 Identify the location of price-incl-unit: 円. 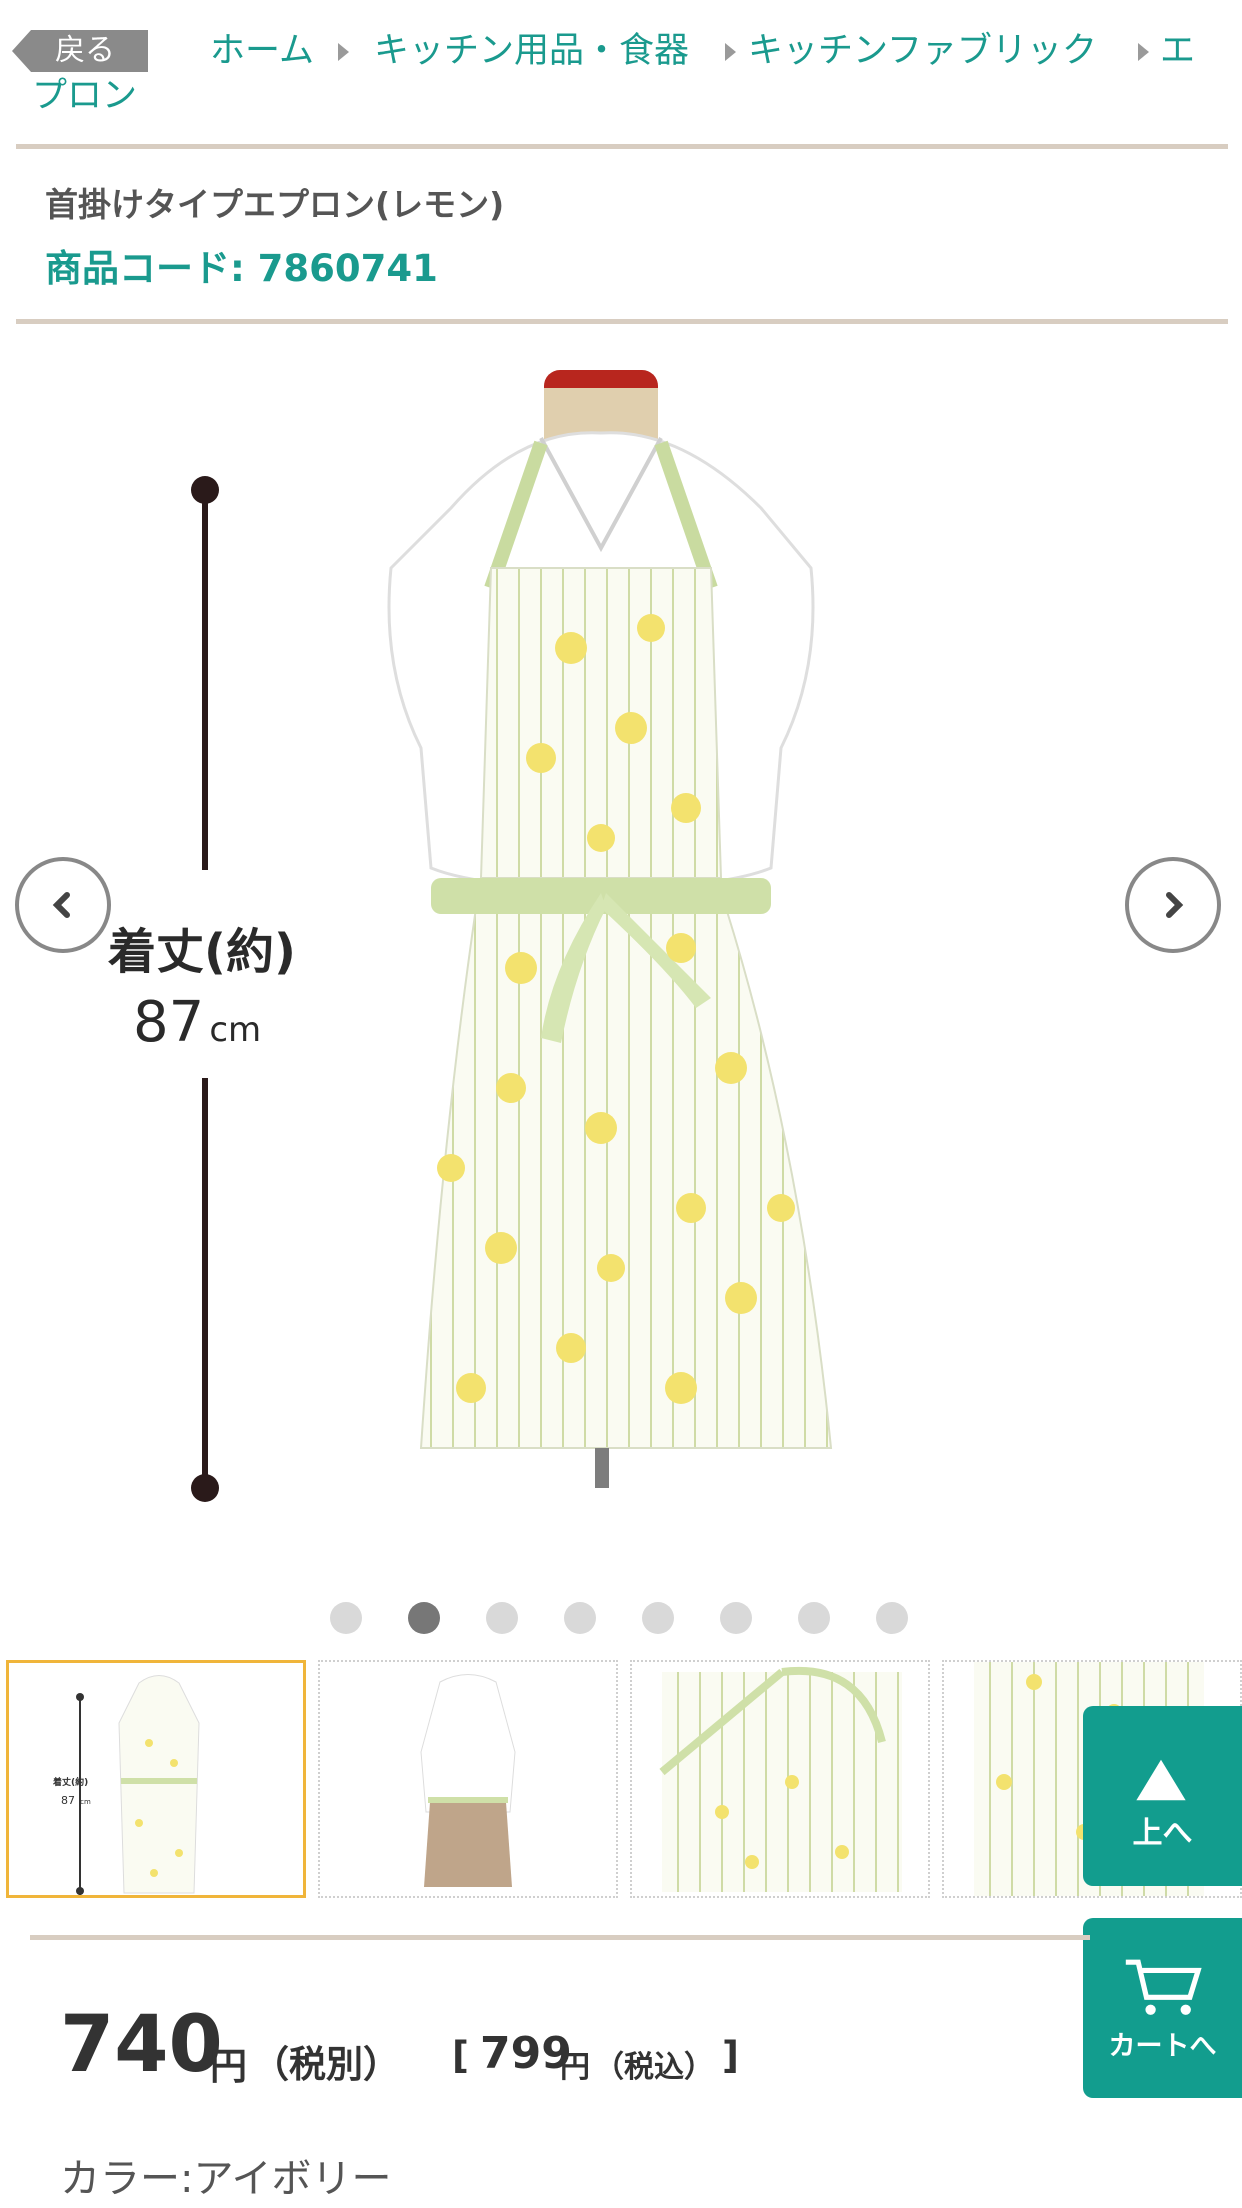
(575, 2067).